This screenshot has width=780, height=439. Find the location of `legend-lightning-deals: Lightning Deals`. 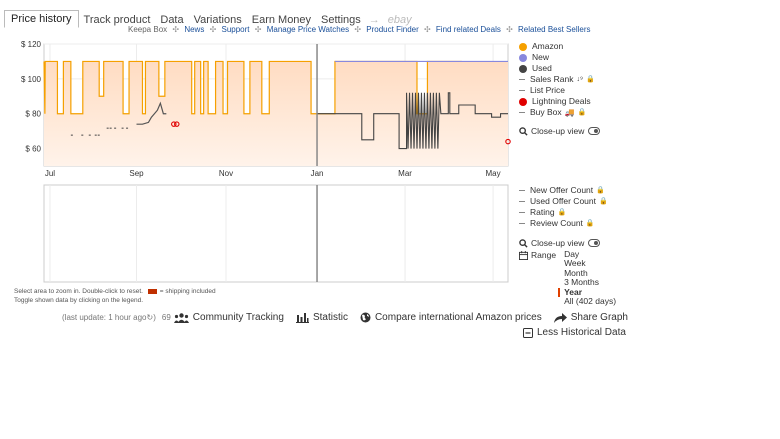

legend-lightning-deals: Lightning Deals is located at coordinates (559, 101).